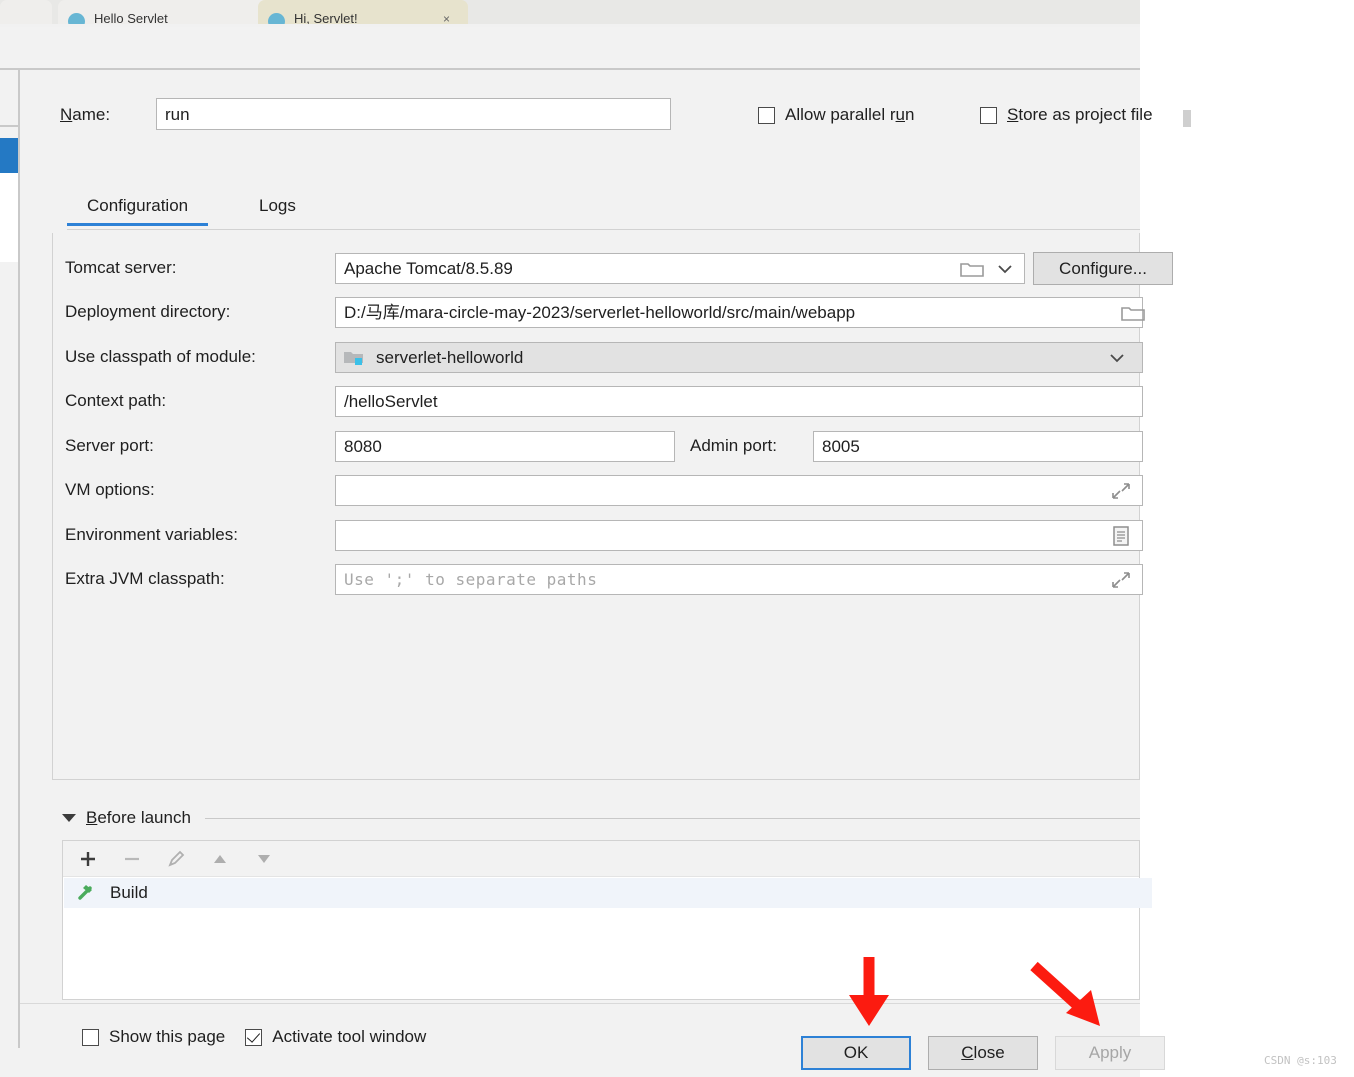 The width and height of the screenshot is (1354, 1077). I want to click on hammer-icon, so click(85, 892).